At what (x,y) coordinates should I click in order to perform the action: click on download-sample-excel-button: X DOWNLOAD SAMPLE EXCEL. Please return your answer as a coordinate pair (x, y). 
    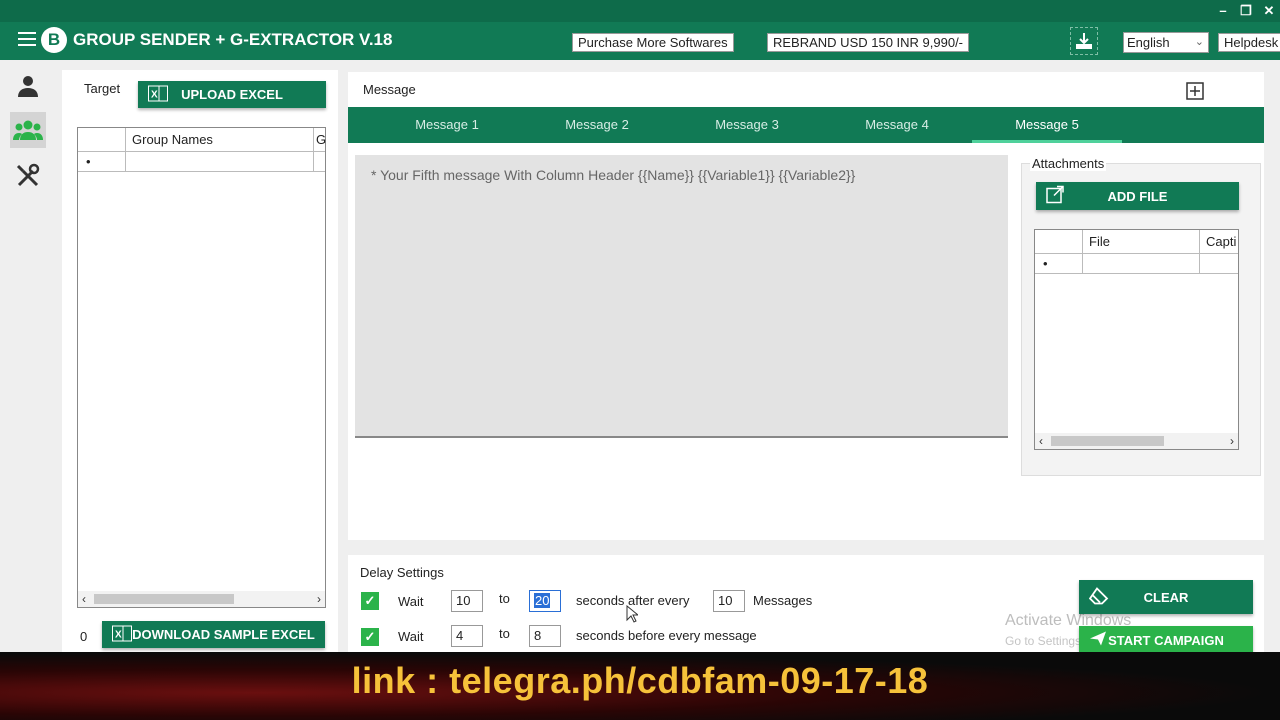
    Looking at the image, I should click on (213, 634).